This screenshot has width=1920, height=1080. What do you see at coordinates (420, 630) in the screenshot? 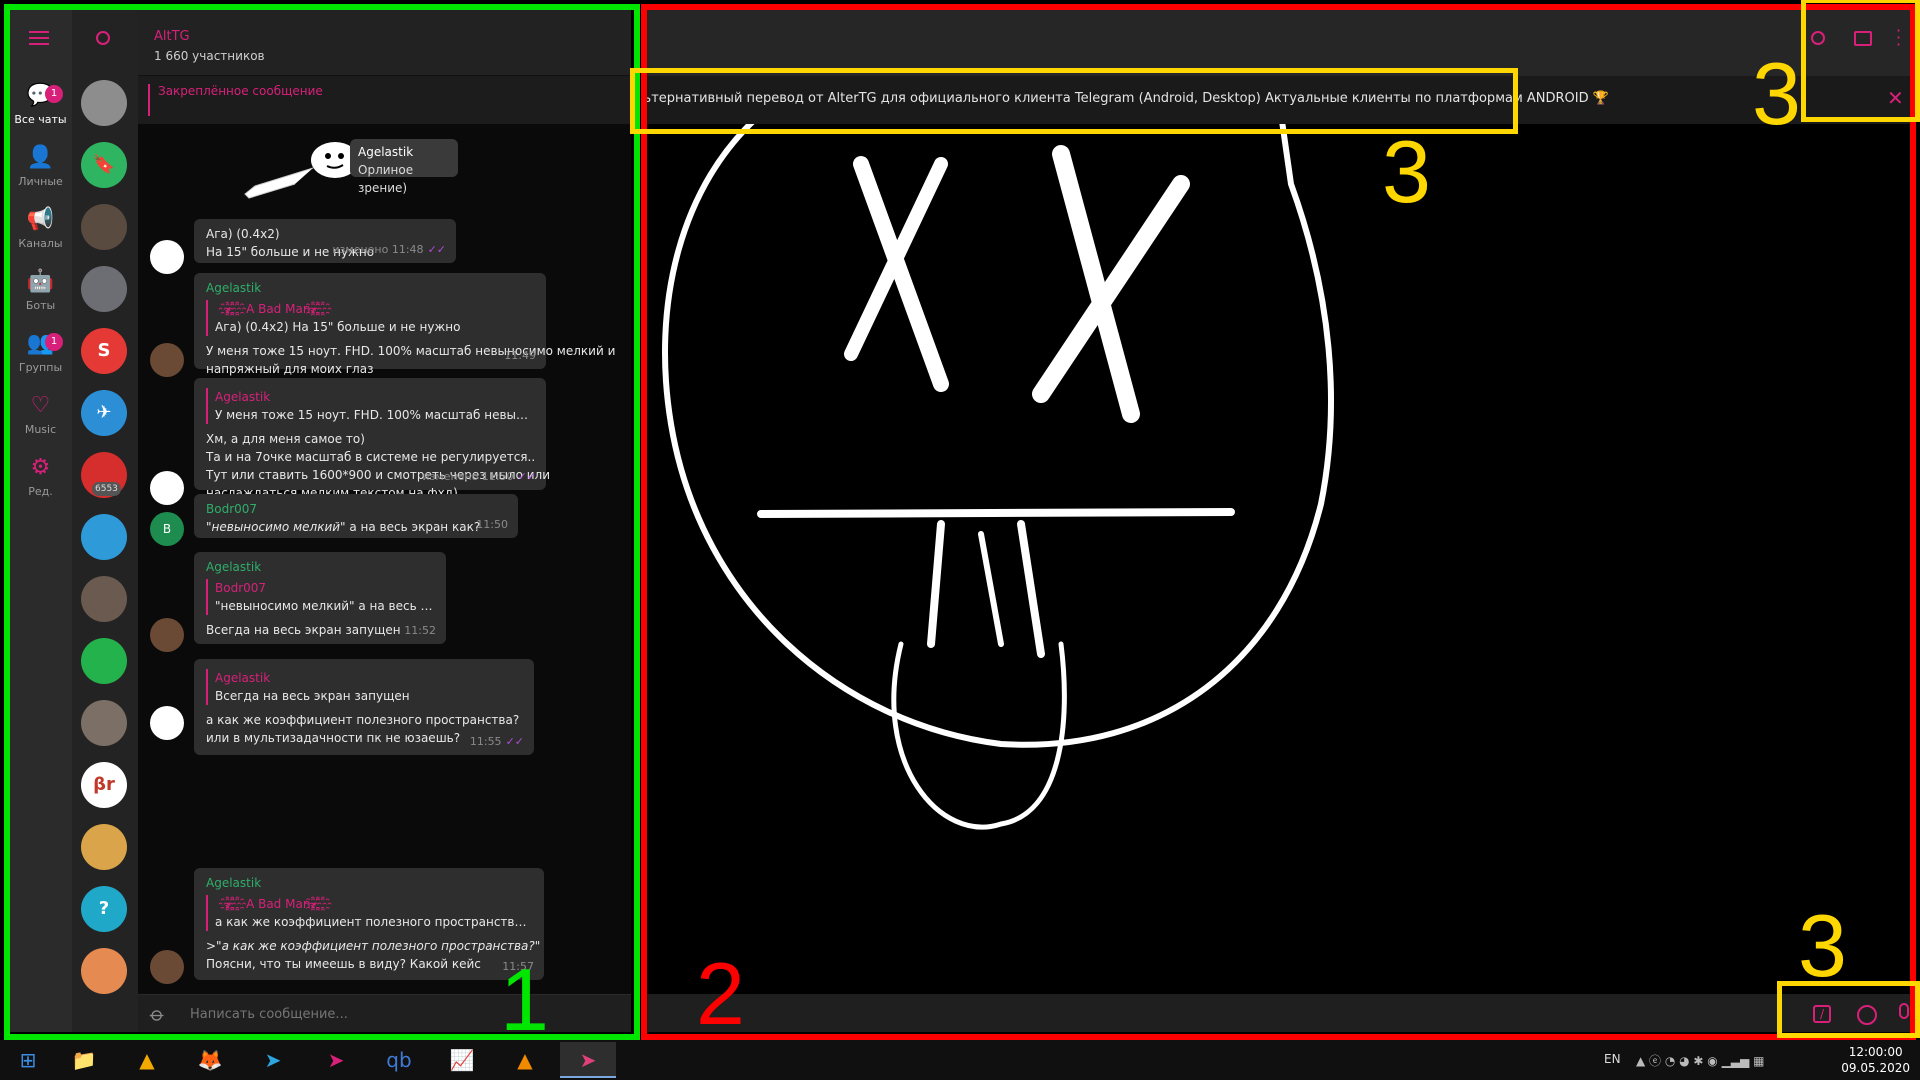
I see `message-time: 11:52` at bounding box center [420, 630].